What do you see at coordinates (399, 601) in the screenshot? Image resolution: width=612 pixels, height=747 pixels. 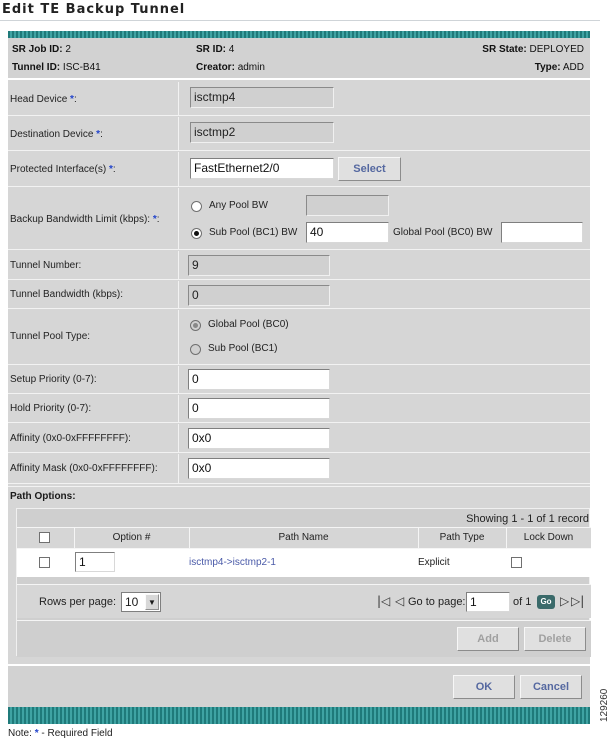 I see `previous-page-icon: ◁` at bounding box center [399, 601].